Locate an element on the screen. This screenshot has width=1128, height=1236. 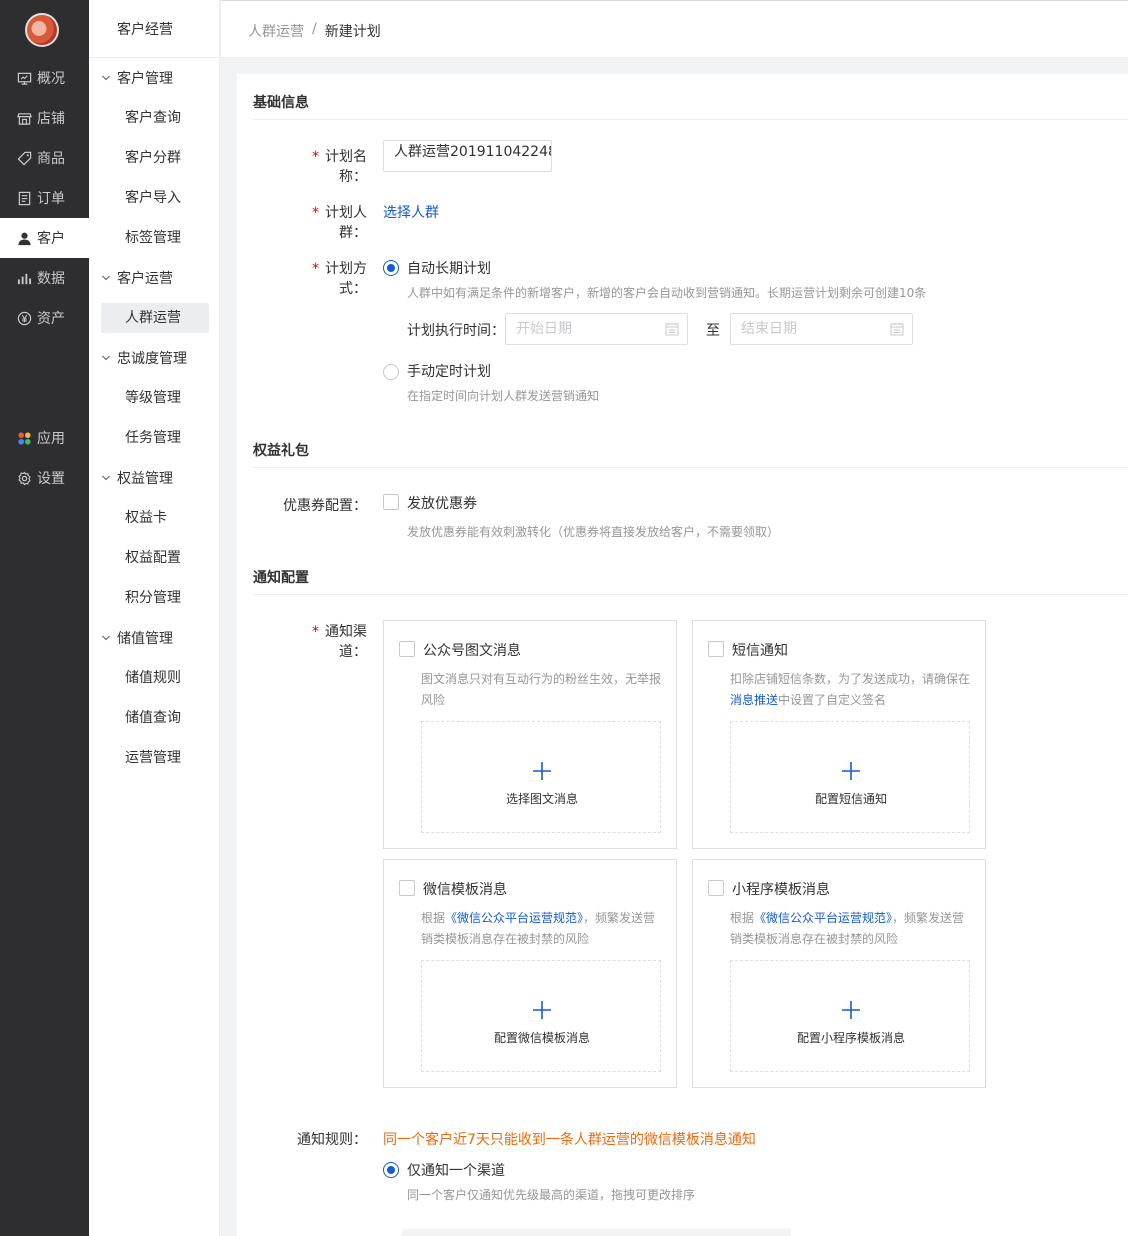
config-wechat-template-button: 配置微信模板消息 is located at coordinates (541, 1016).